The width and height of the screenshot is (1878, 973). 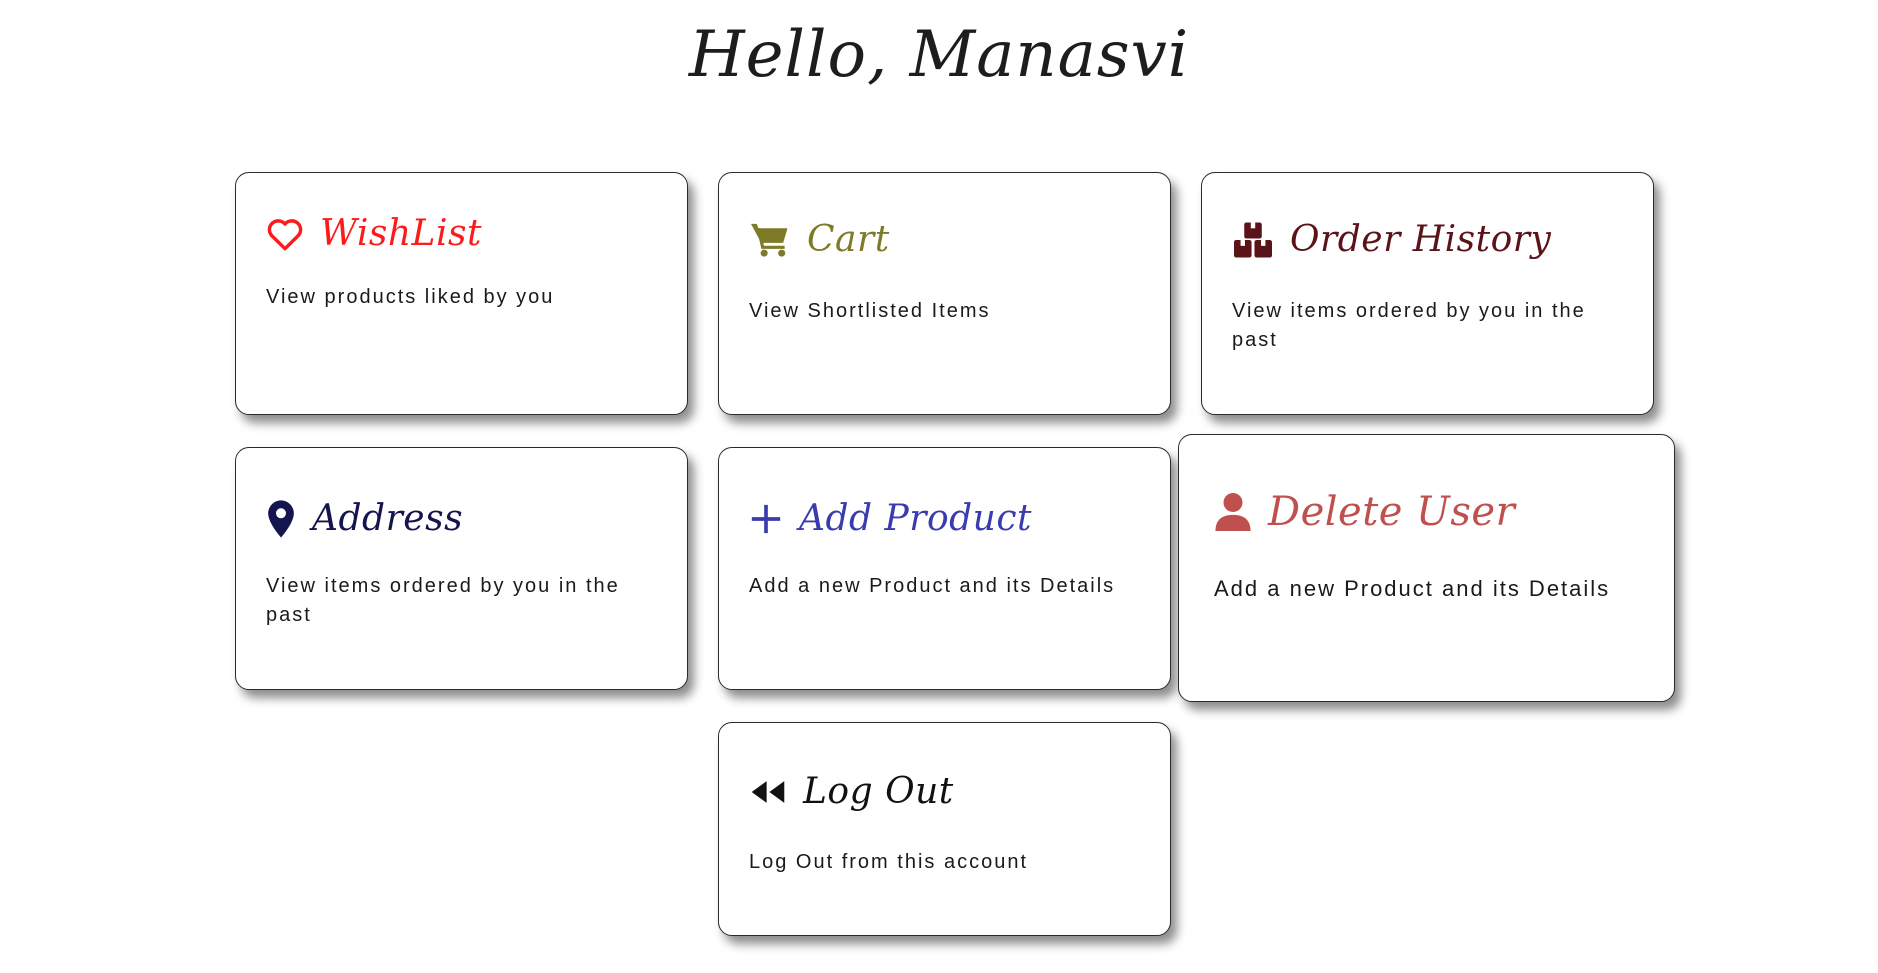 What do you see at coordinates (878, 791) in the screenshot?
I see `log-out-title: Log Out` at bounding box center [878, 791].